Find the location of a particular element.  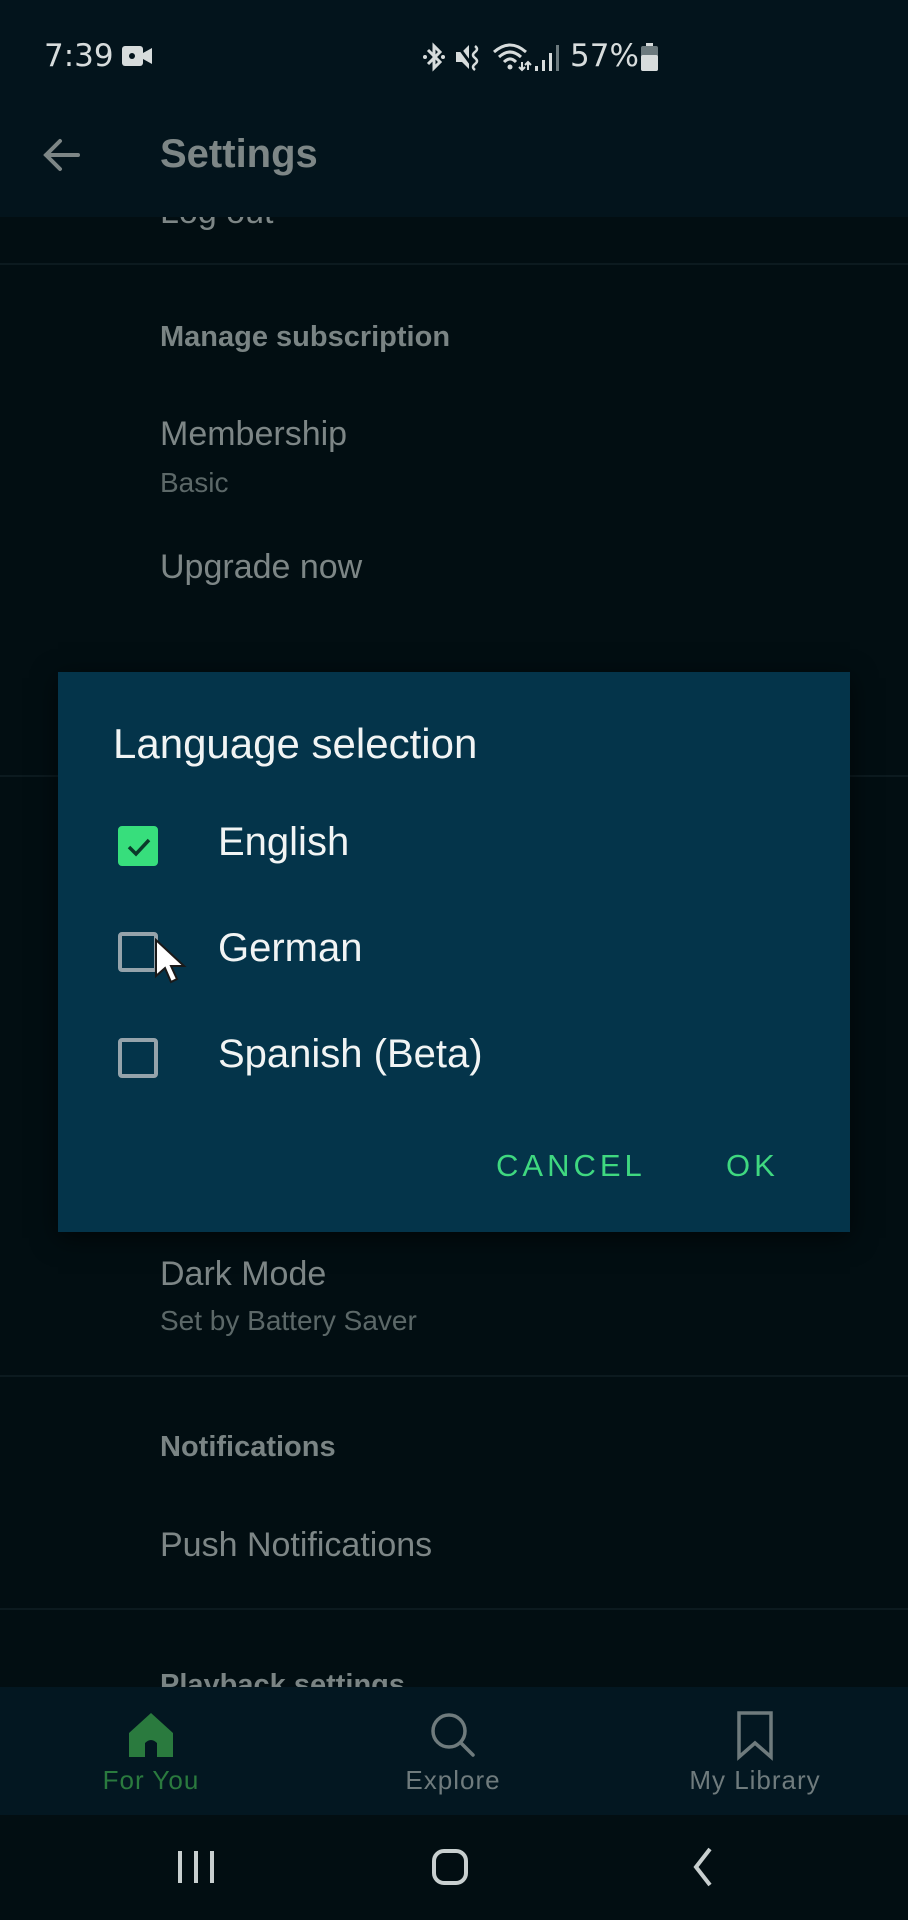

dialog-title: Language selection is located at coordinates (295, 743).